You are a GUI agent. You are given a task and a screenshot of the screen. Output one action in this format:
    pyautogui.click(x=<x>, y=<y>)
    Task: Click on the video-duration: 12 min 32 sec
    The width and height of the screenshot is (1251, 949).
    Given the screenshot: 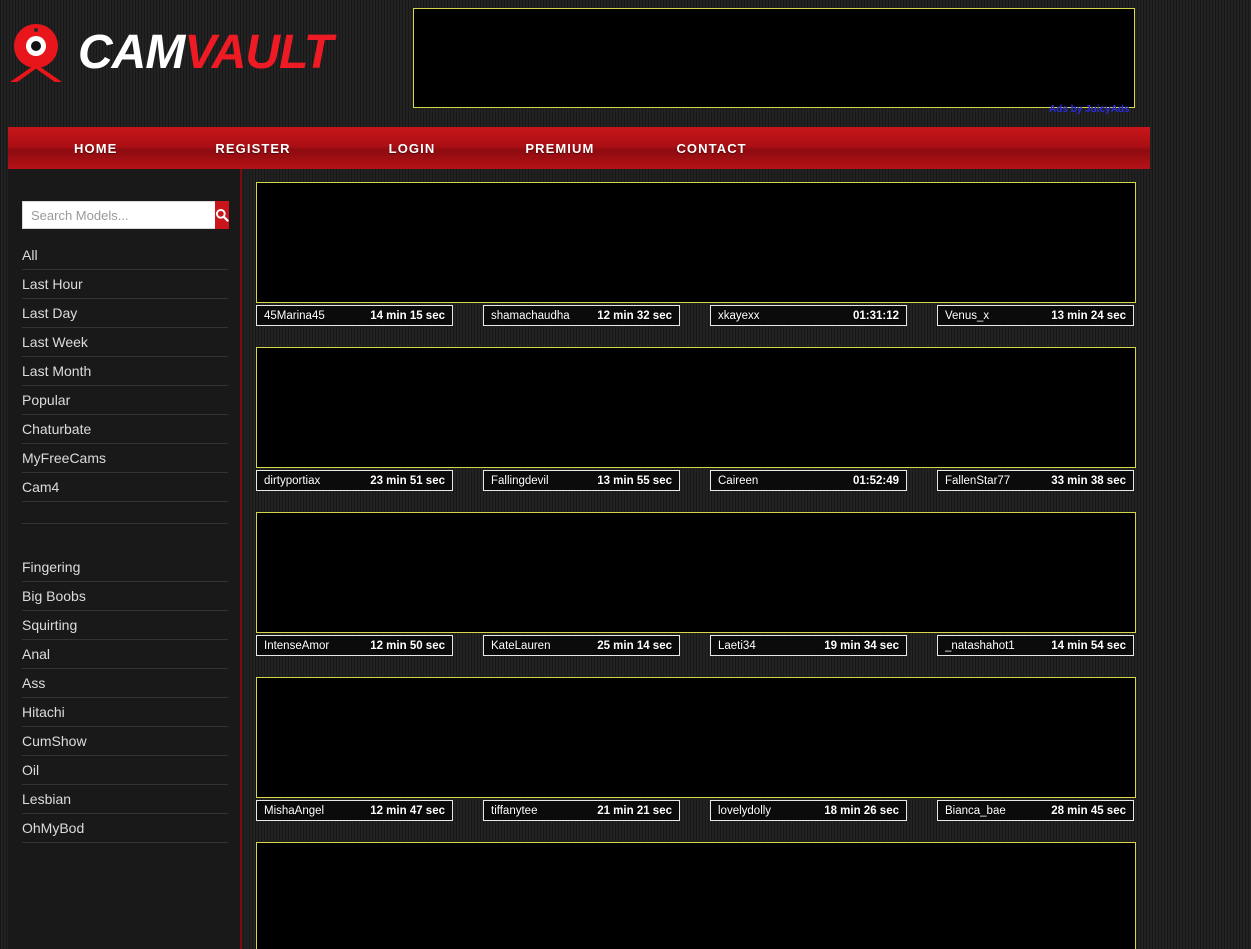 What is the action you would take?
    pyautogui.click(x=634, y=315)
    